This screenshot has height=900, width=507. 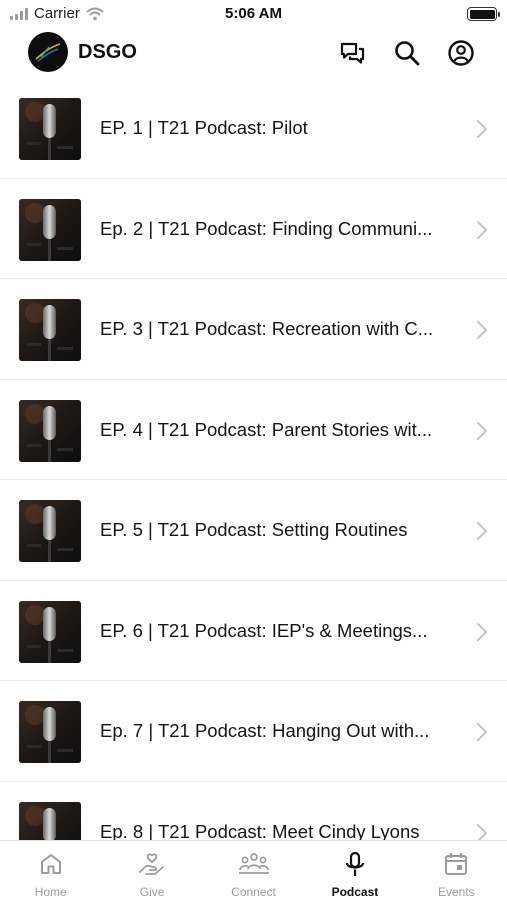 I want to click on tab-give: Give, so click(x=151, y=870).